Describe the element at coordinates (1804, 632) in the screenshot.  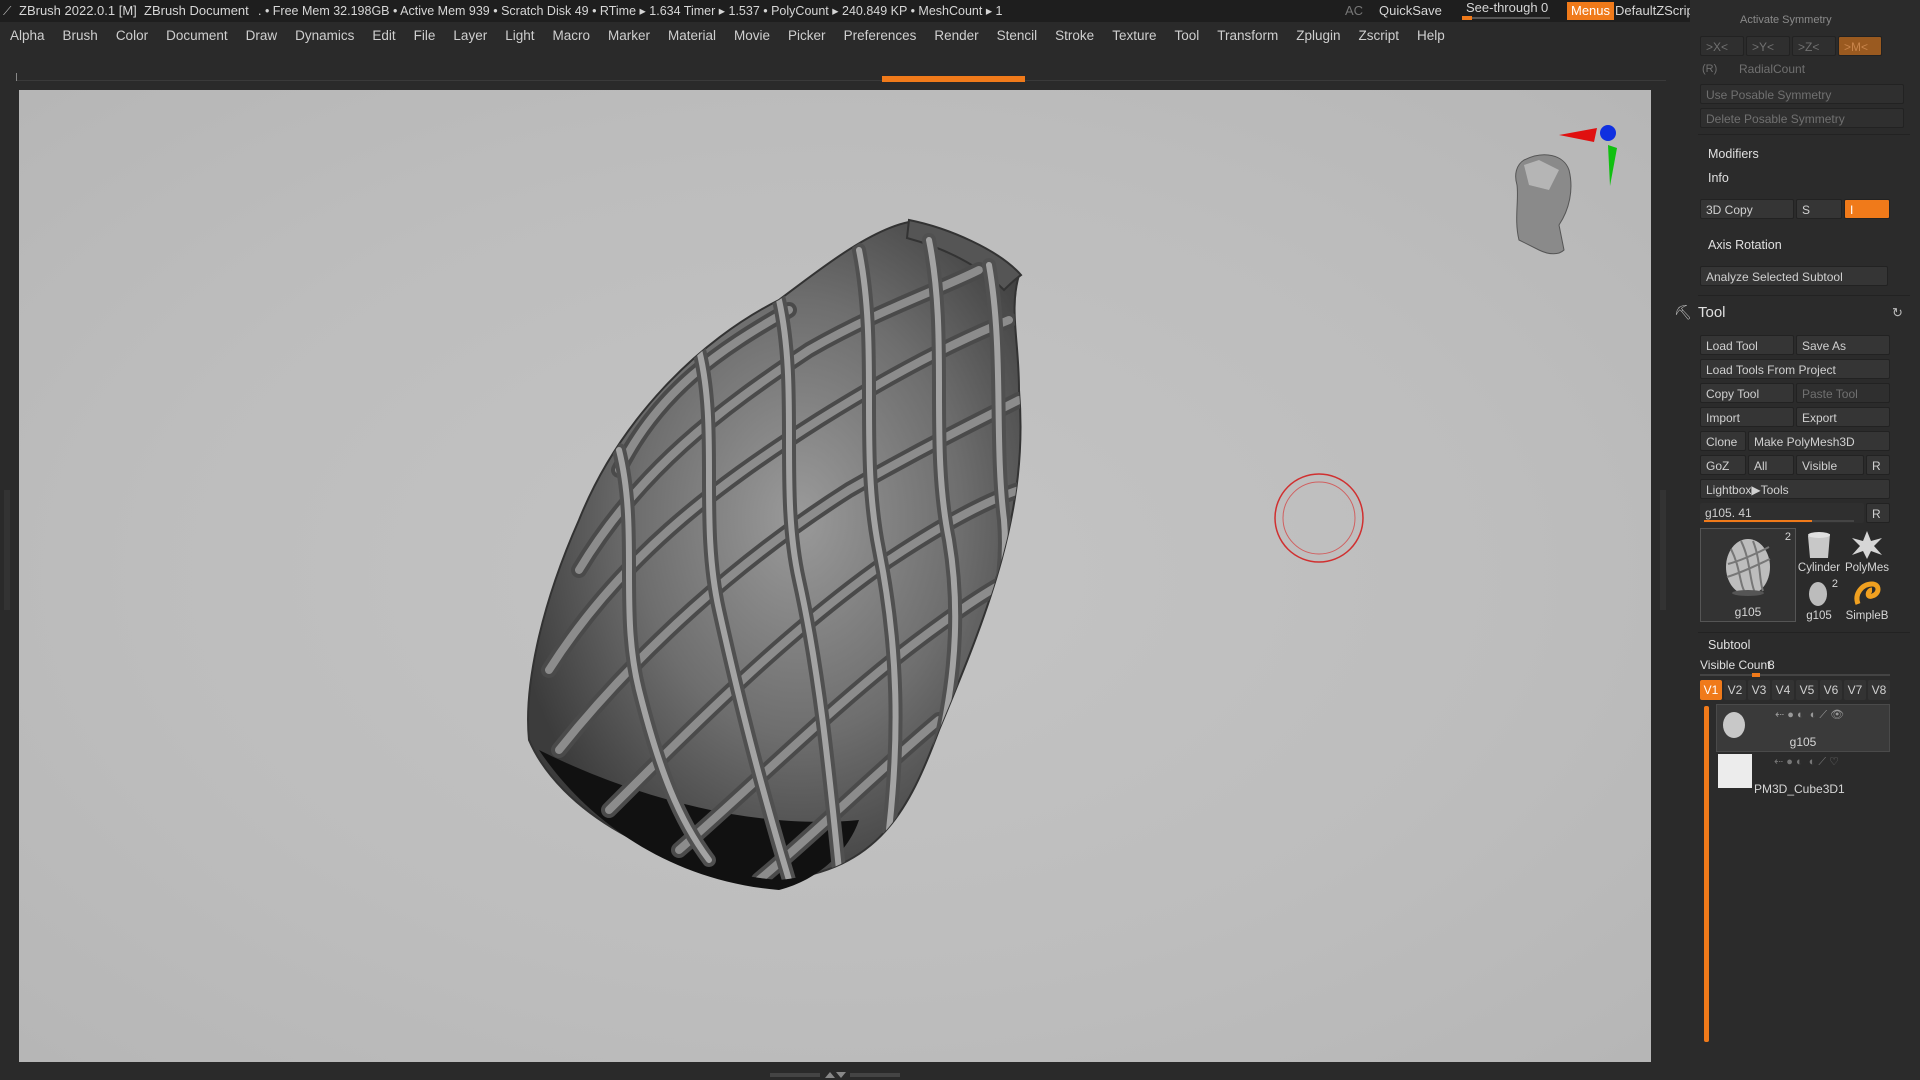
I see `divider` at that location.